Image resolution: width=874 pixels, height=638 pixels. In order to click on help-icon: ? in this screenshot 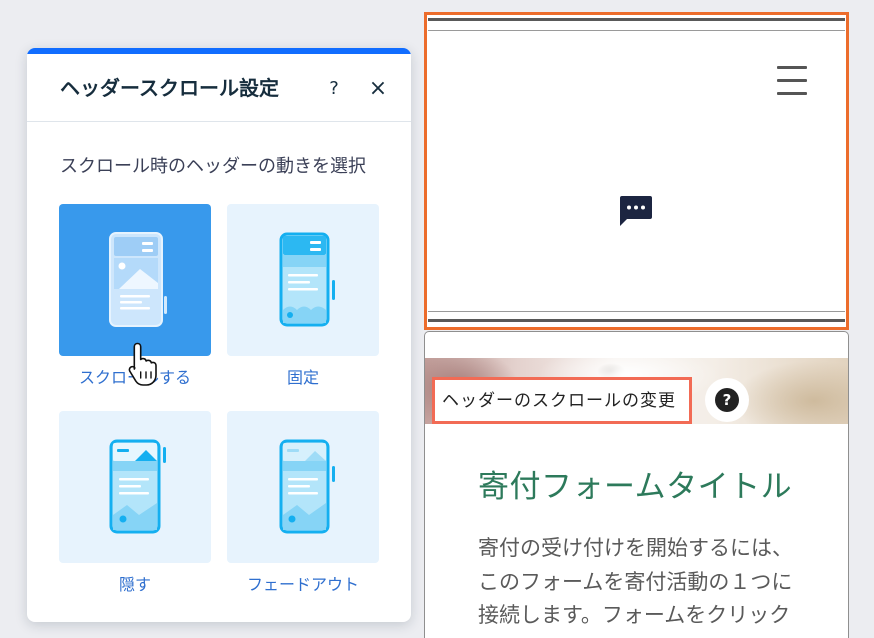, I will do `click(334, 88)`.